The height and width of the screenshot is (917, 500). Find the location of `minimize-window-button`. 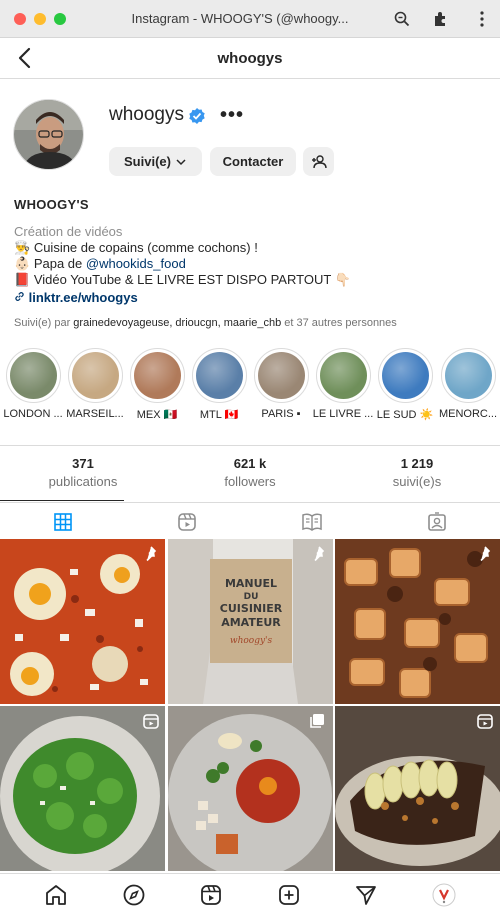

minimize-window-button is located at coordinates (40, 19).